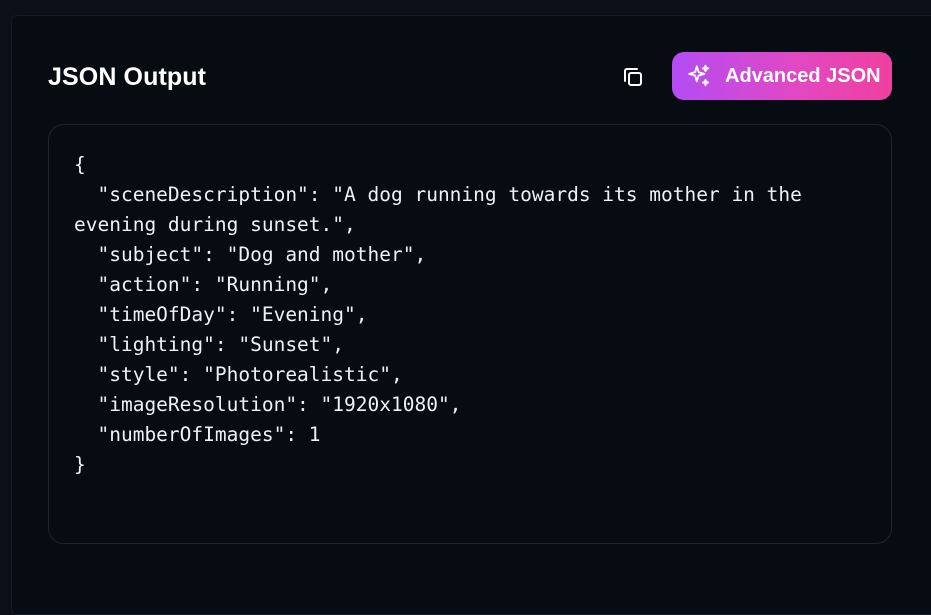  Describe the element at coordinates (221, 314) in the screenshot. I see `code-line: "timeOfDay": "Evening",` at that location.